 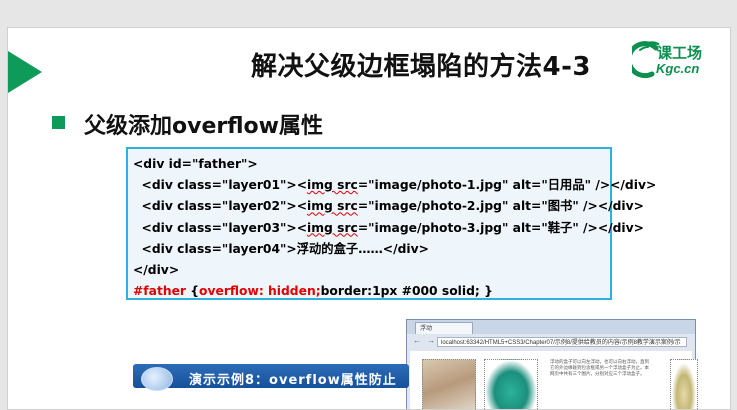 What do you see at coordinates (684, 384) in the screenshot?
I see `bag-photo` at bounding box center [684, 384].